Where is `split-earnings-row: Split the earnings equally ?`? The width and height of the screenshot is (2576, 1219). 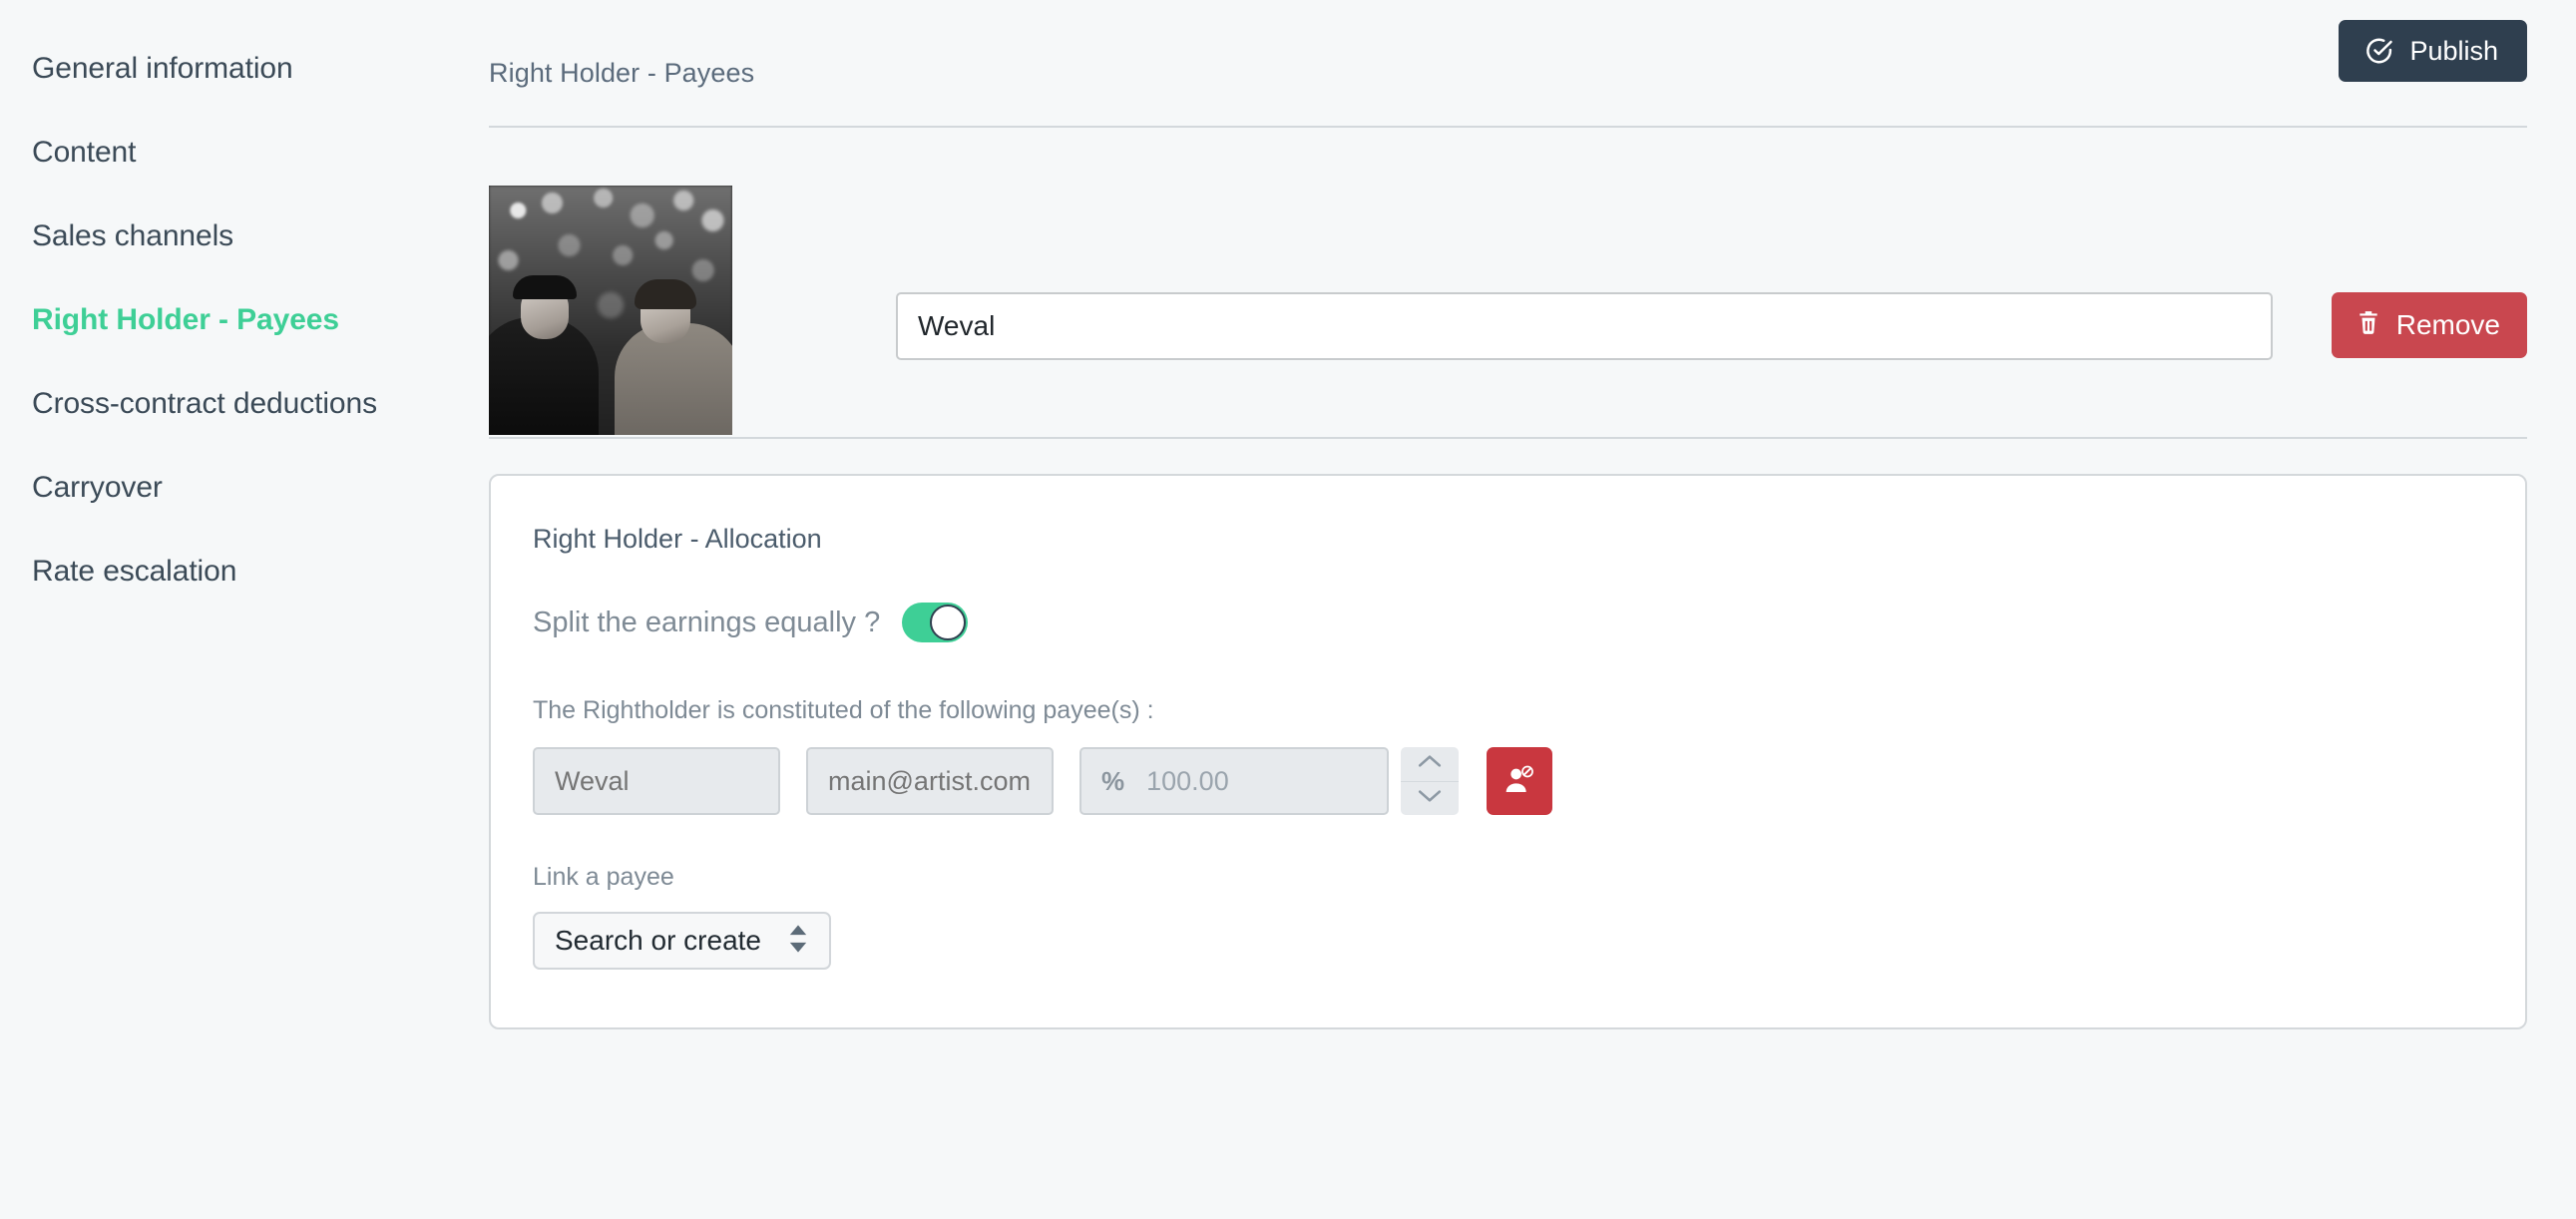 split-earnings-row: Split the earnings equally ? is located at coordinates (1529, 623).